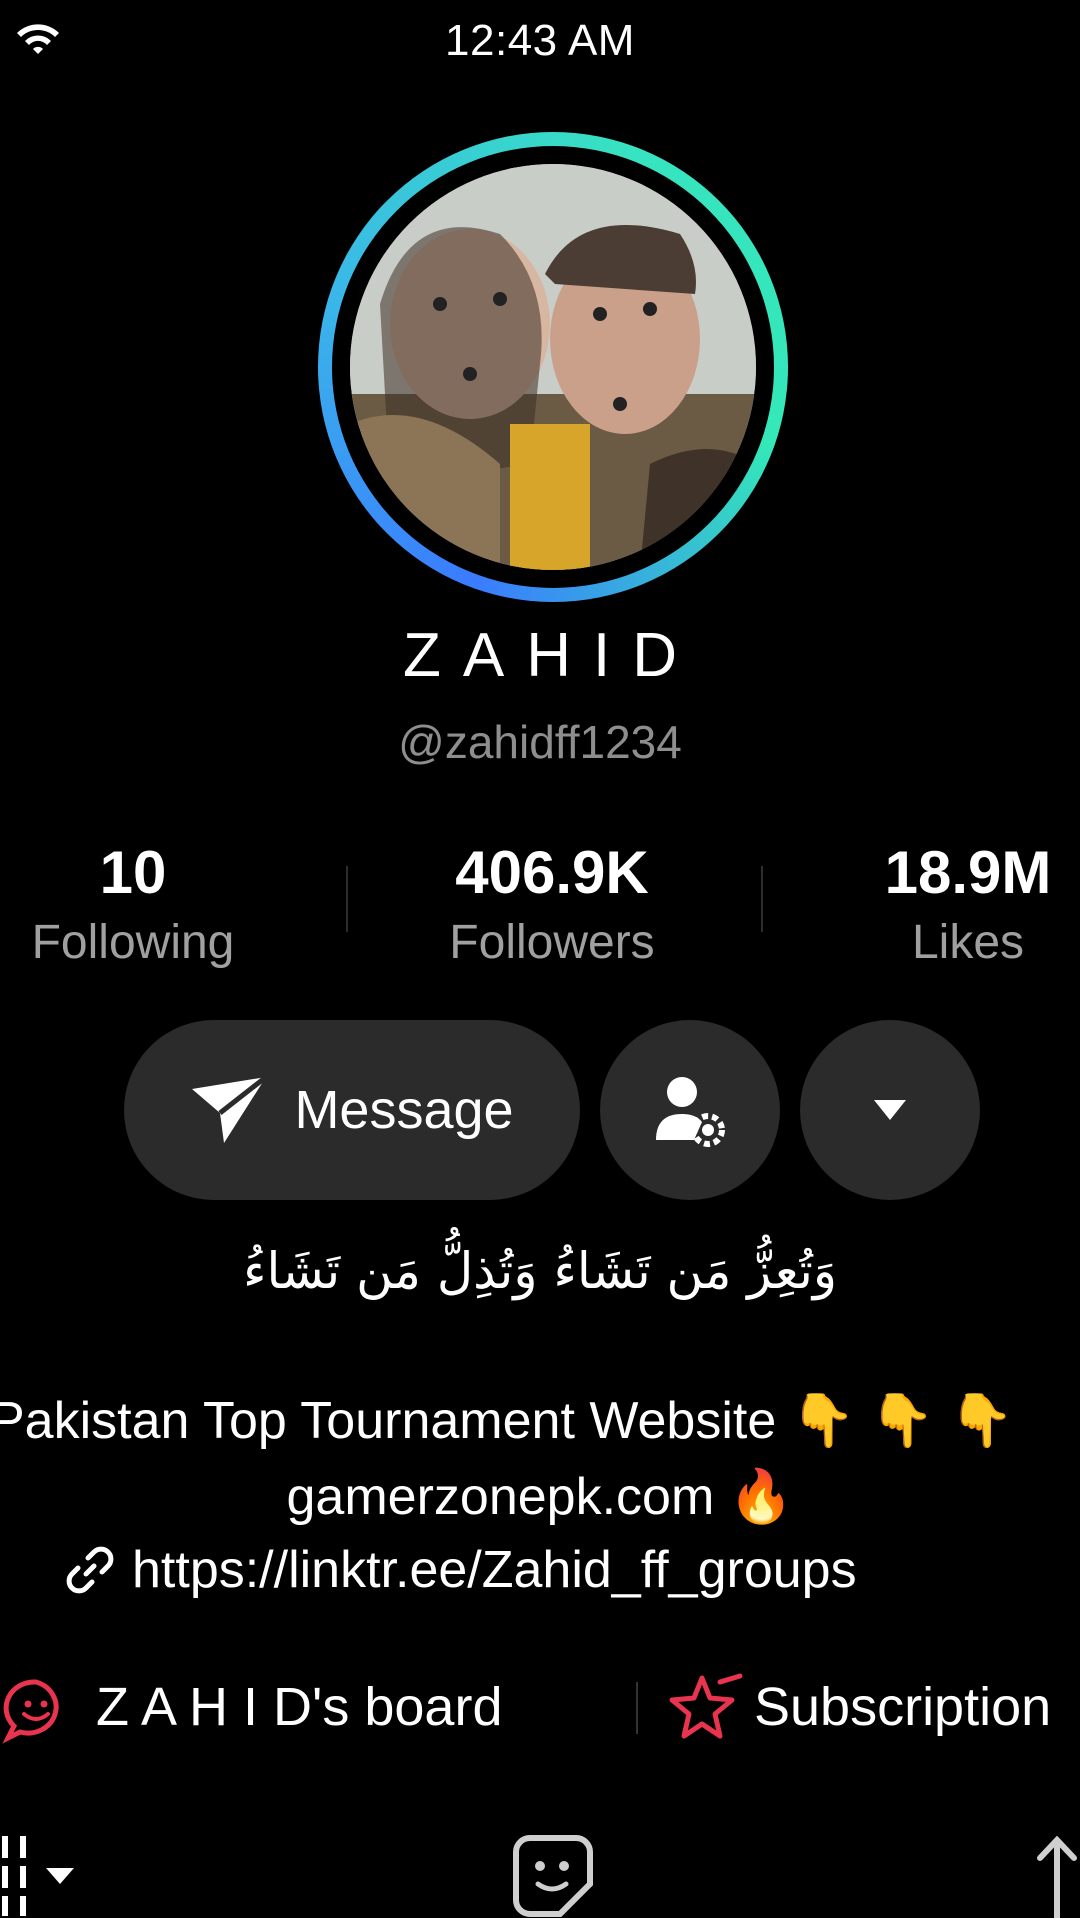  I want to click on repost-icon, so click(1057, 1877).